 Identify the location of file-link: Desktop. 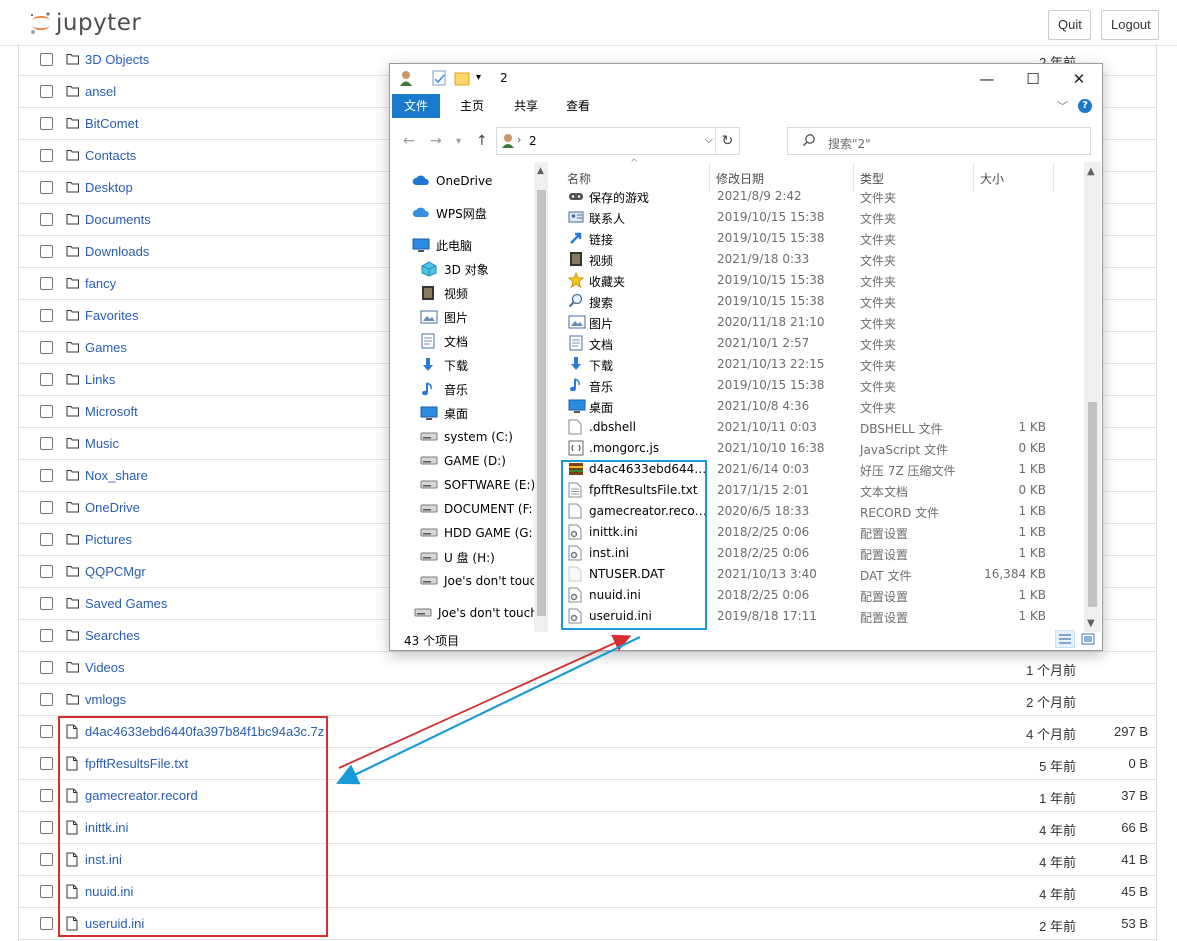
(109, 187).